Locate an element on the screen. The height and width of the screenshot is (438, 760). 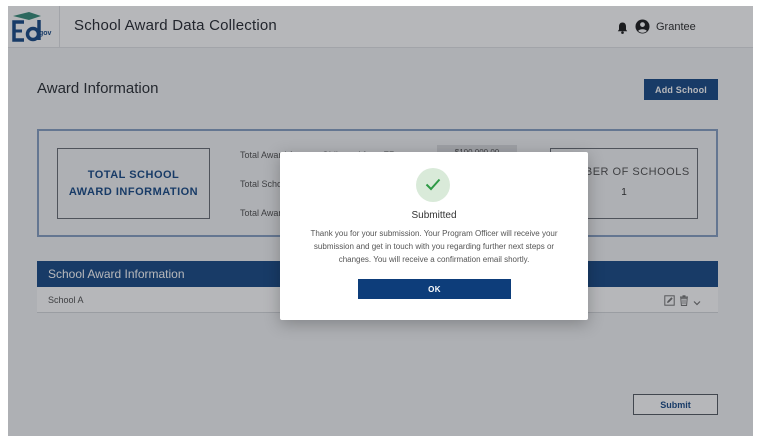
ok-button: OK is located at coordinates (434, 289).